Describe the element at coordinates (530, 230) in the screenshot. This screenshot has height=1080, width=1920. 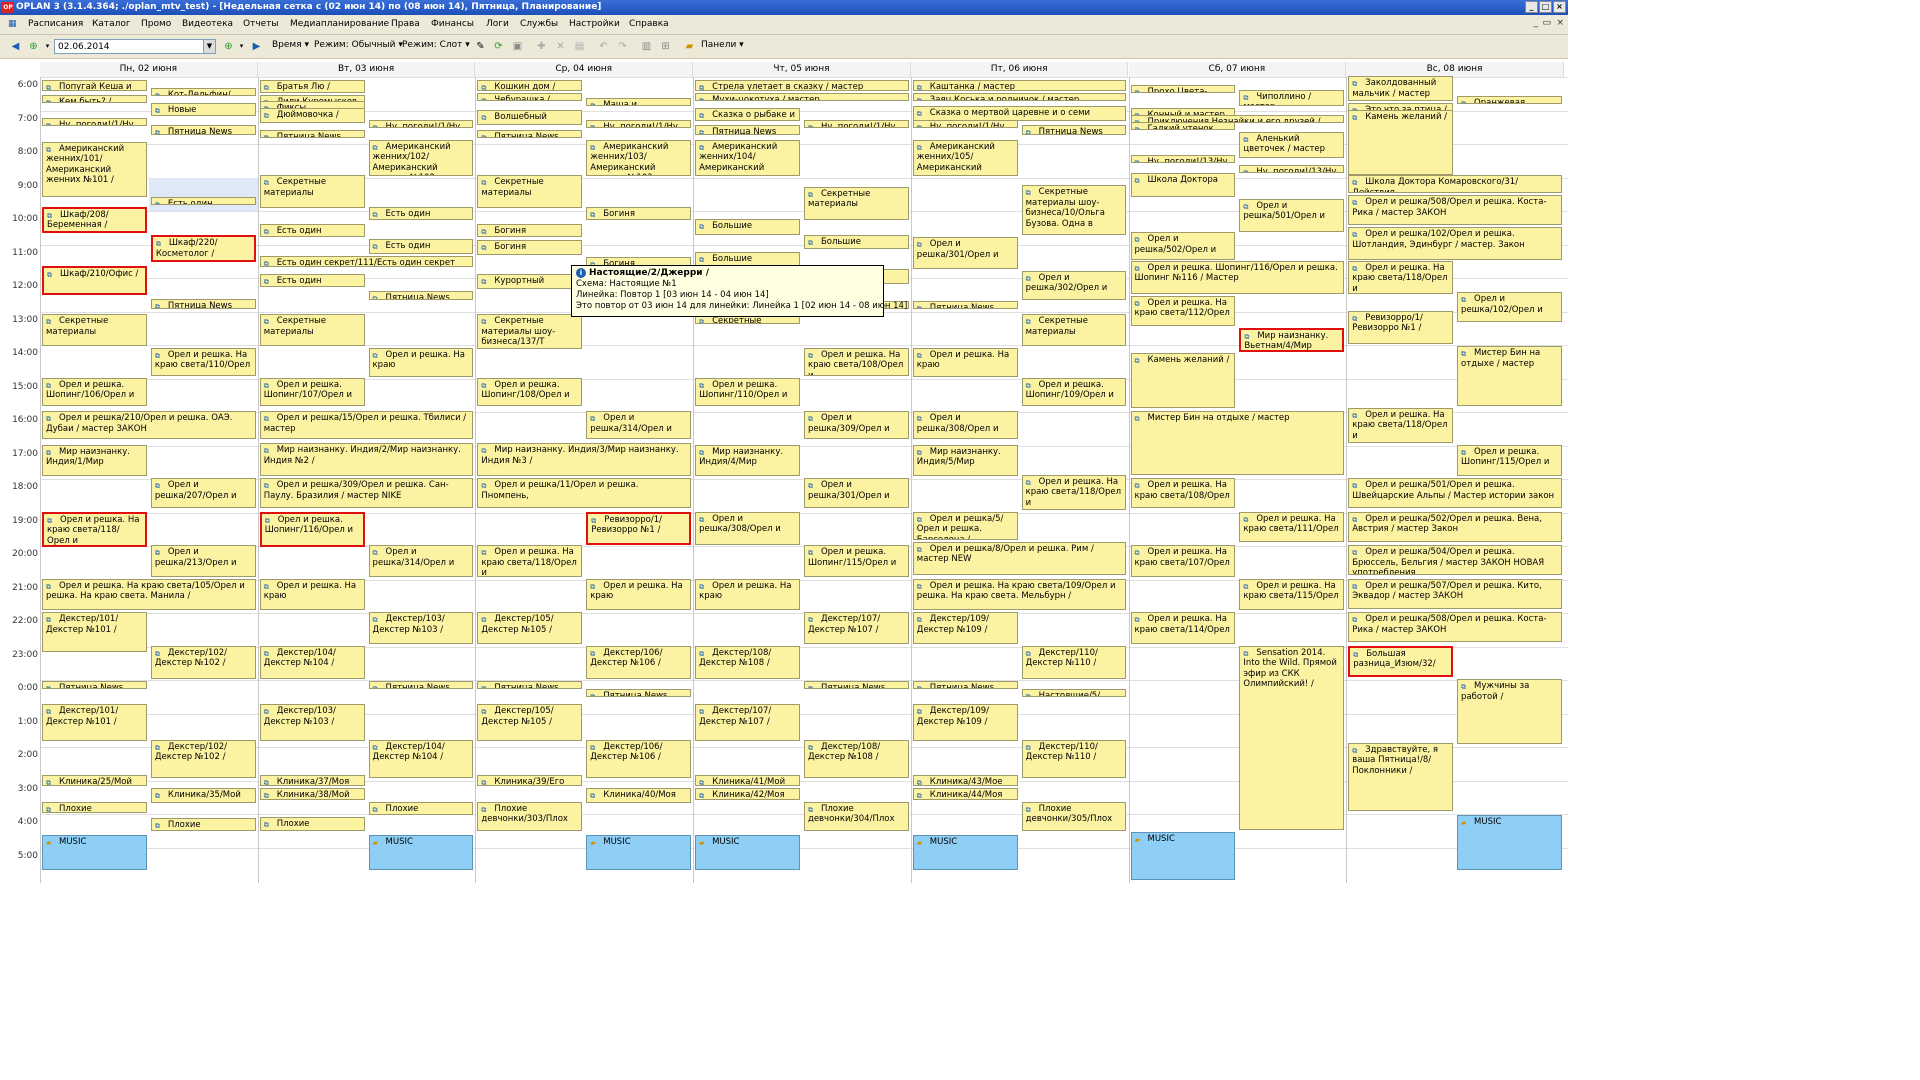
I see `program-block: ⧉ Богиня` at that location.